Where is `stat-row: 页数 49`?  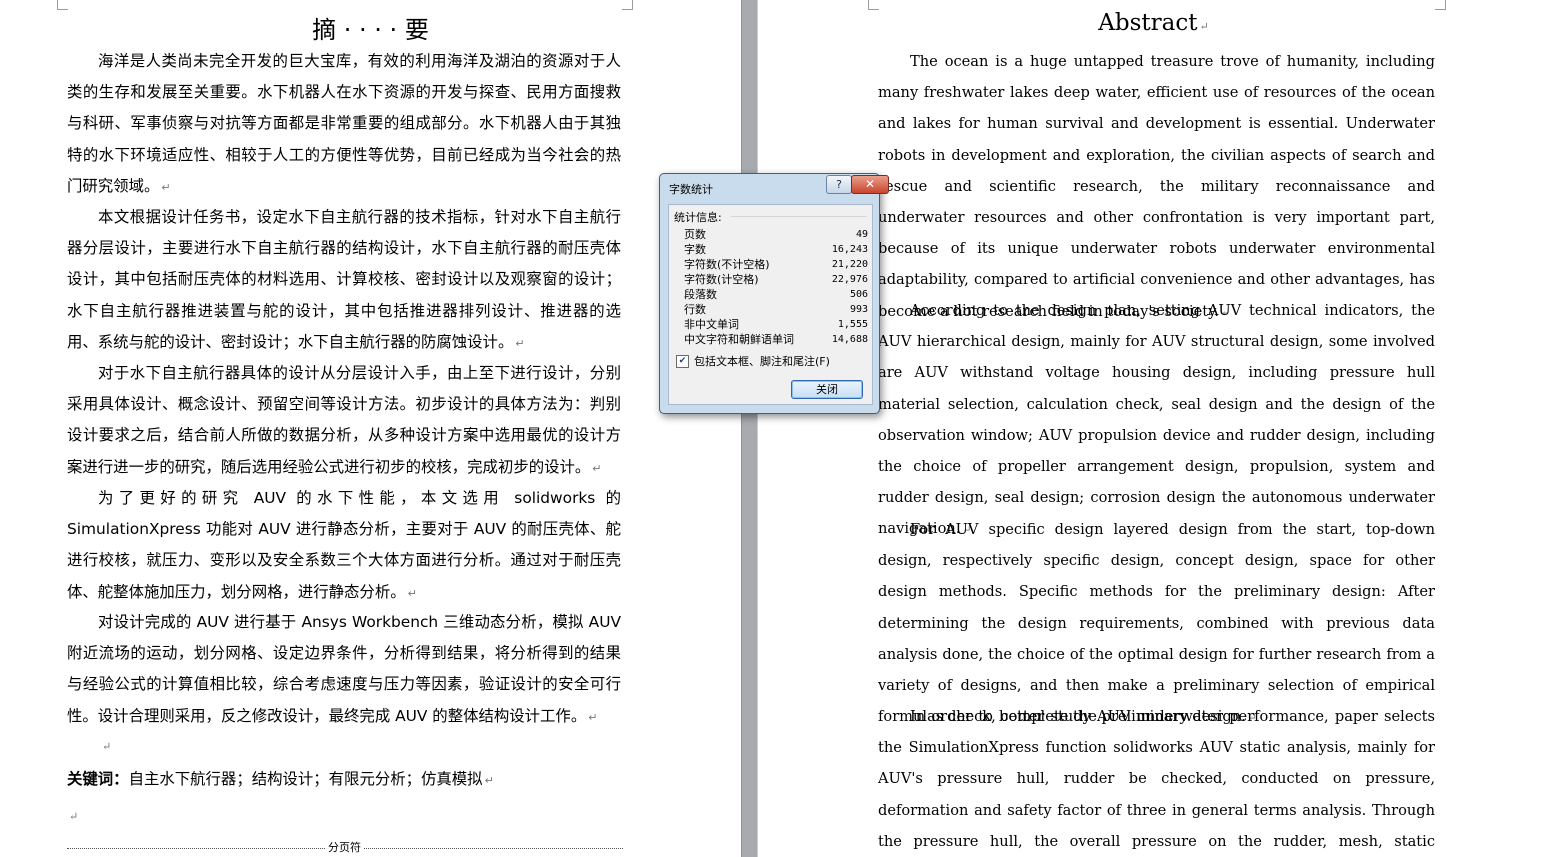 stat-row: 页数 49 is located at coordinates (776, 234).